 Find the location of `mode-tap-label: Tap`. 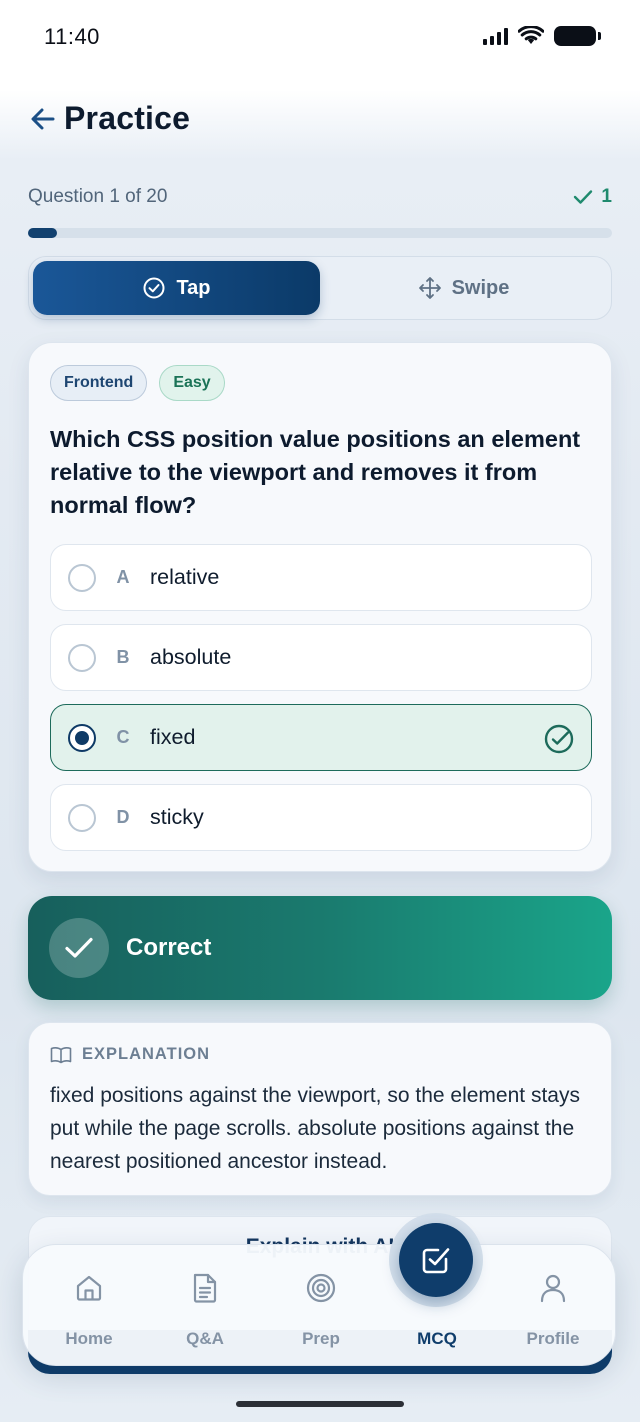

mode-tap-label: Tap is located at coordinates (193, 287).